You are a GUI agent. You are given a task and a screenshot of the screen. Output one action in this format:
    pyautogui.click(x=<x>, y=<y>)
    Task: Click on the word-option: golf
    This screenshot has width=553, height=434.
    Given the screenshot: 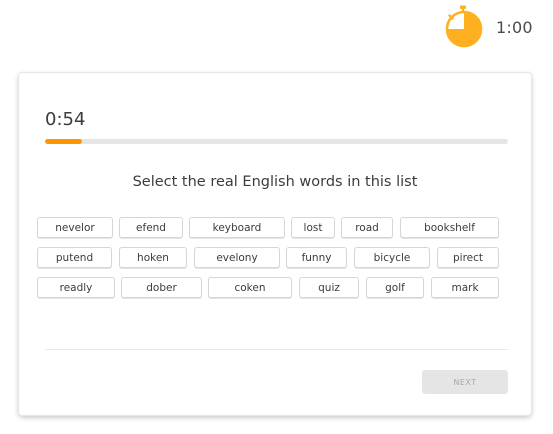 What is the action you would take?
    pyautogui.click(x=395, y=287)
    